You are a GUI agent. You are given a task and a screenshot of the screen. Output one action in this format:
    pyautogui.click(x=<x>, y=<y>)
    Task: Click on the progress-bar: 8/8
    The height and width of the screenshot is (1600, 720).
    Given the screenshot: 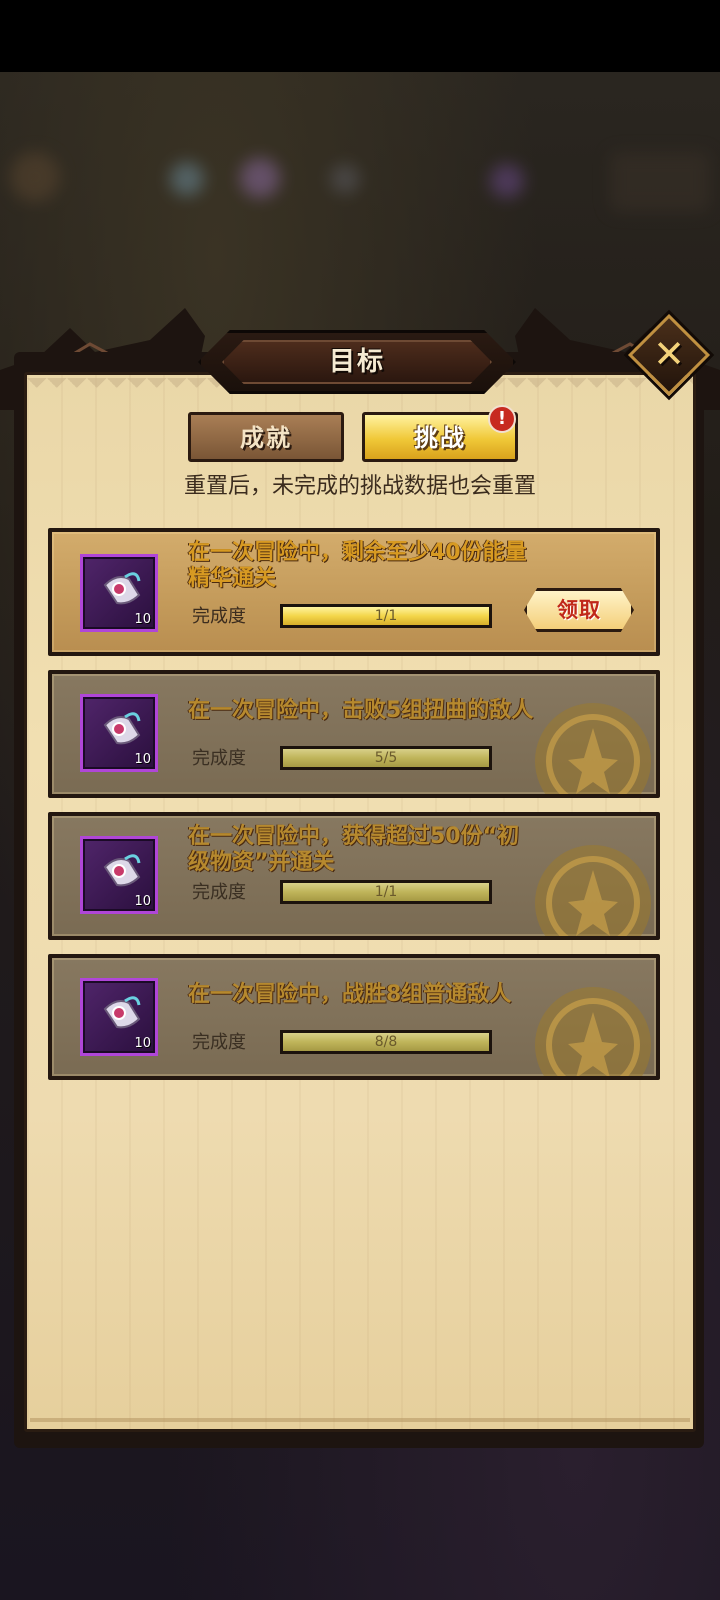 What is the action you would take?
    pyautogui.click(x=386, y=1042)
    